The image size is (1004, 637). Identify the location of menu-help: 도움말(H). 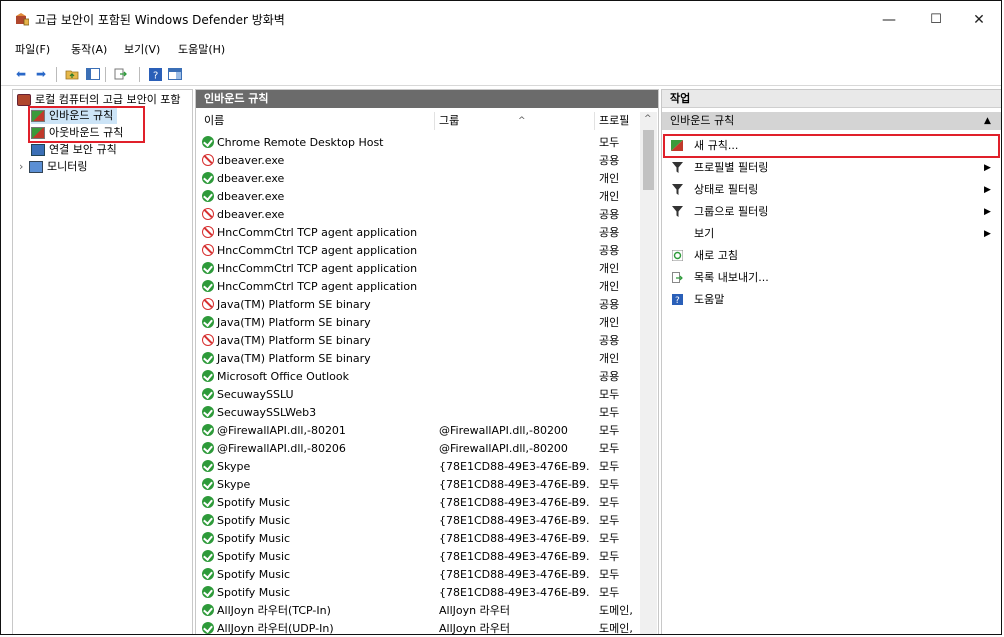
(201, 49).